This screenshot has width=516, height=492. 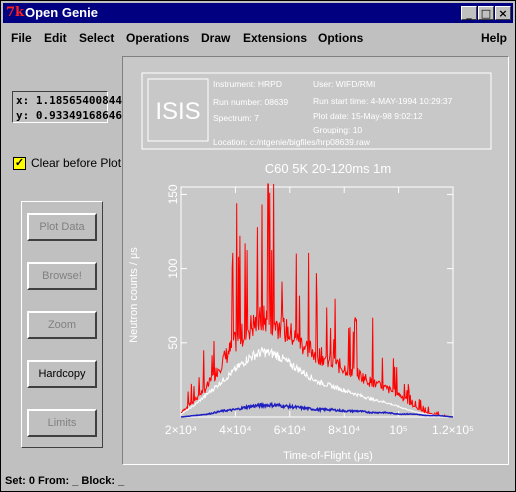 I want to click on menu-operations: Operations, so click(x=157, y=38).